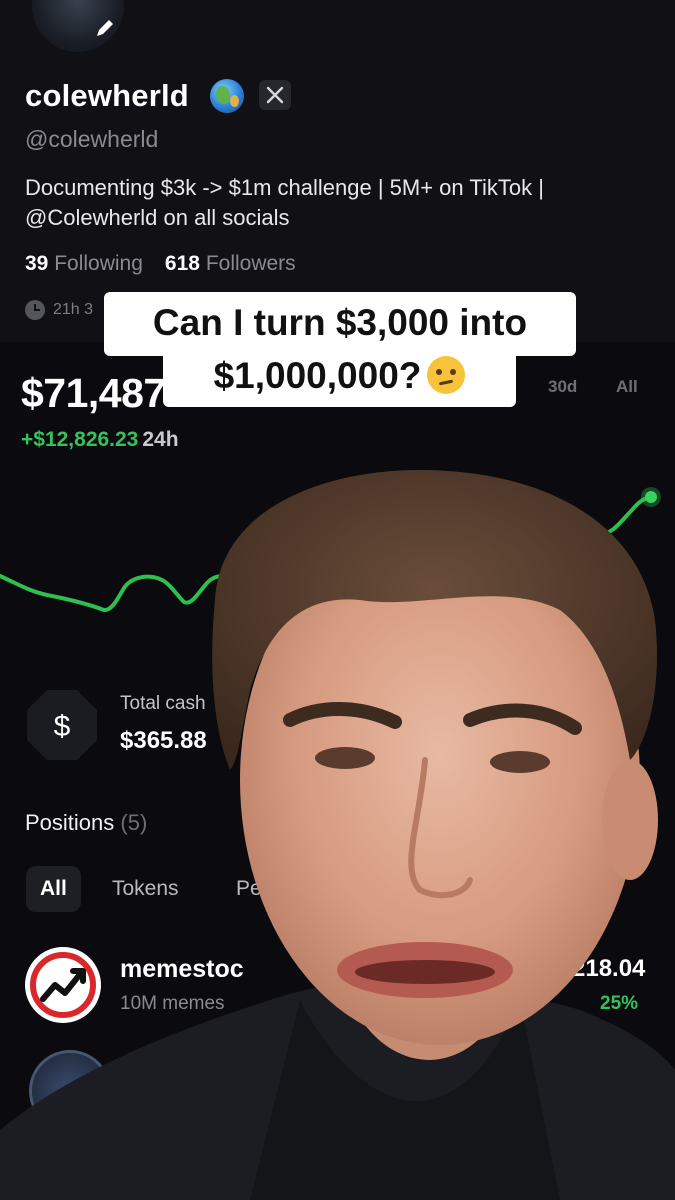 The height and width of the screenshot is (1200, 675). Describe the element at coordinates (107, 95) in the screenshot. I see `profile-name: colewherld` at that location.